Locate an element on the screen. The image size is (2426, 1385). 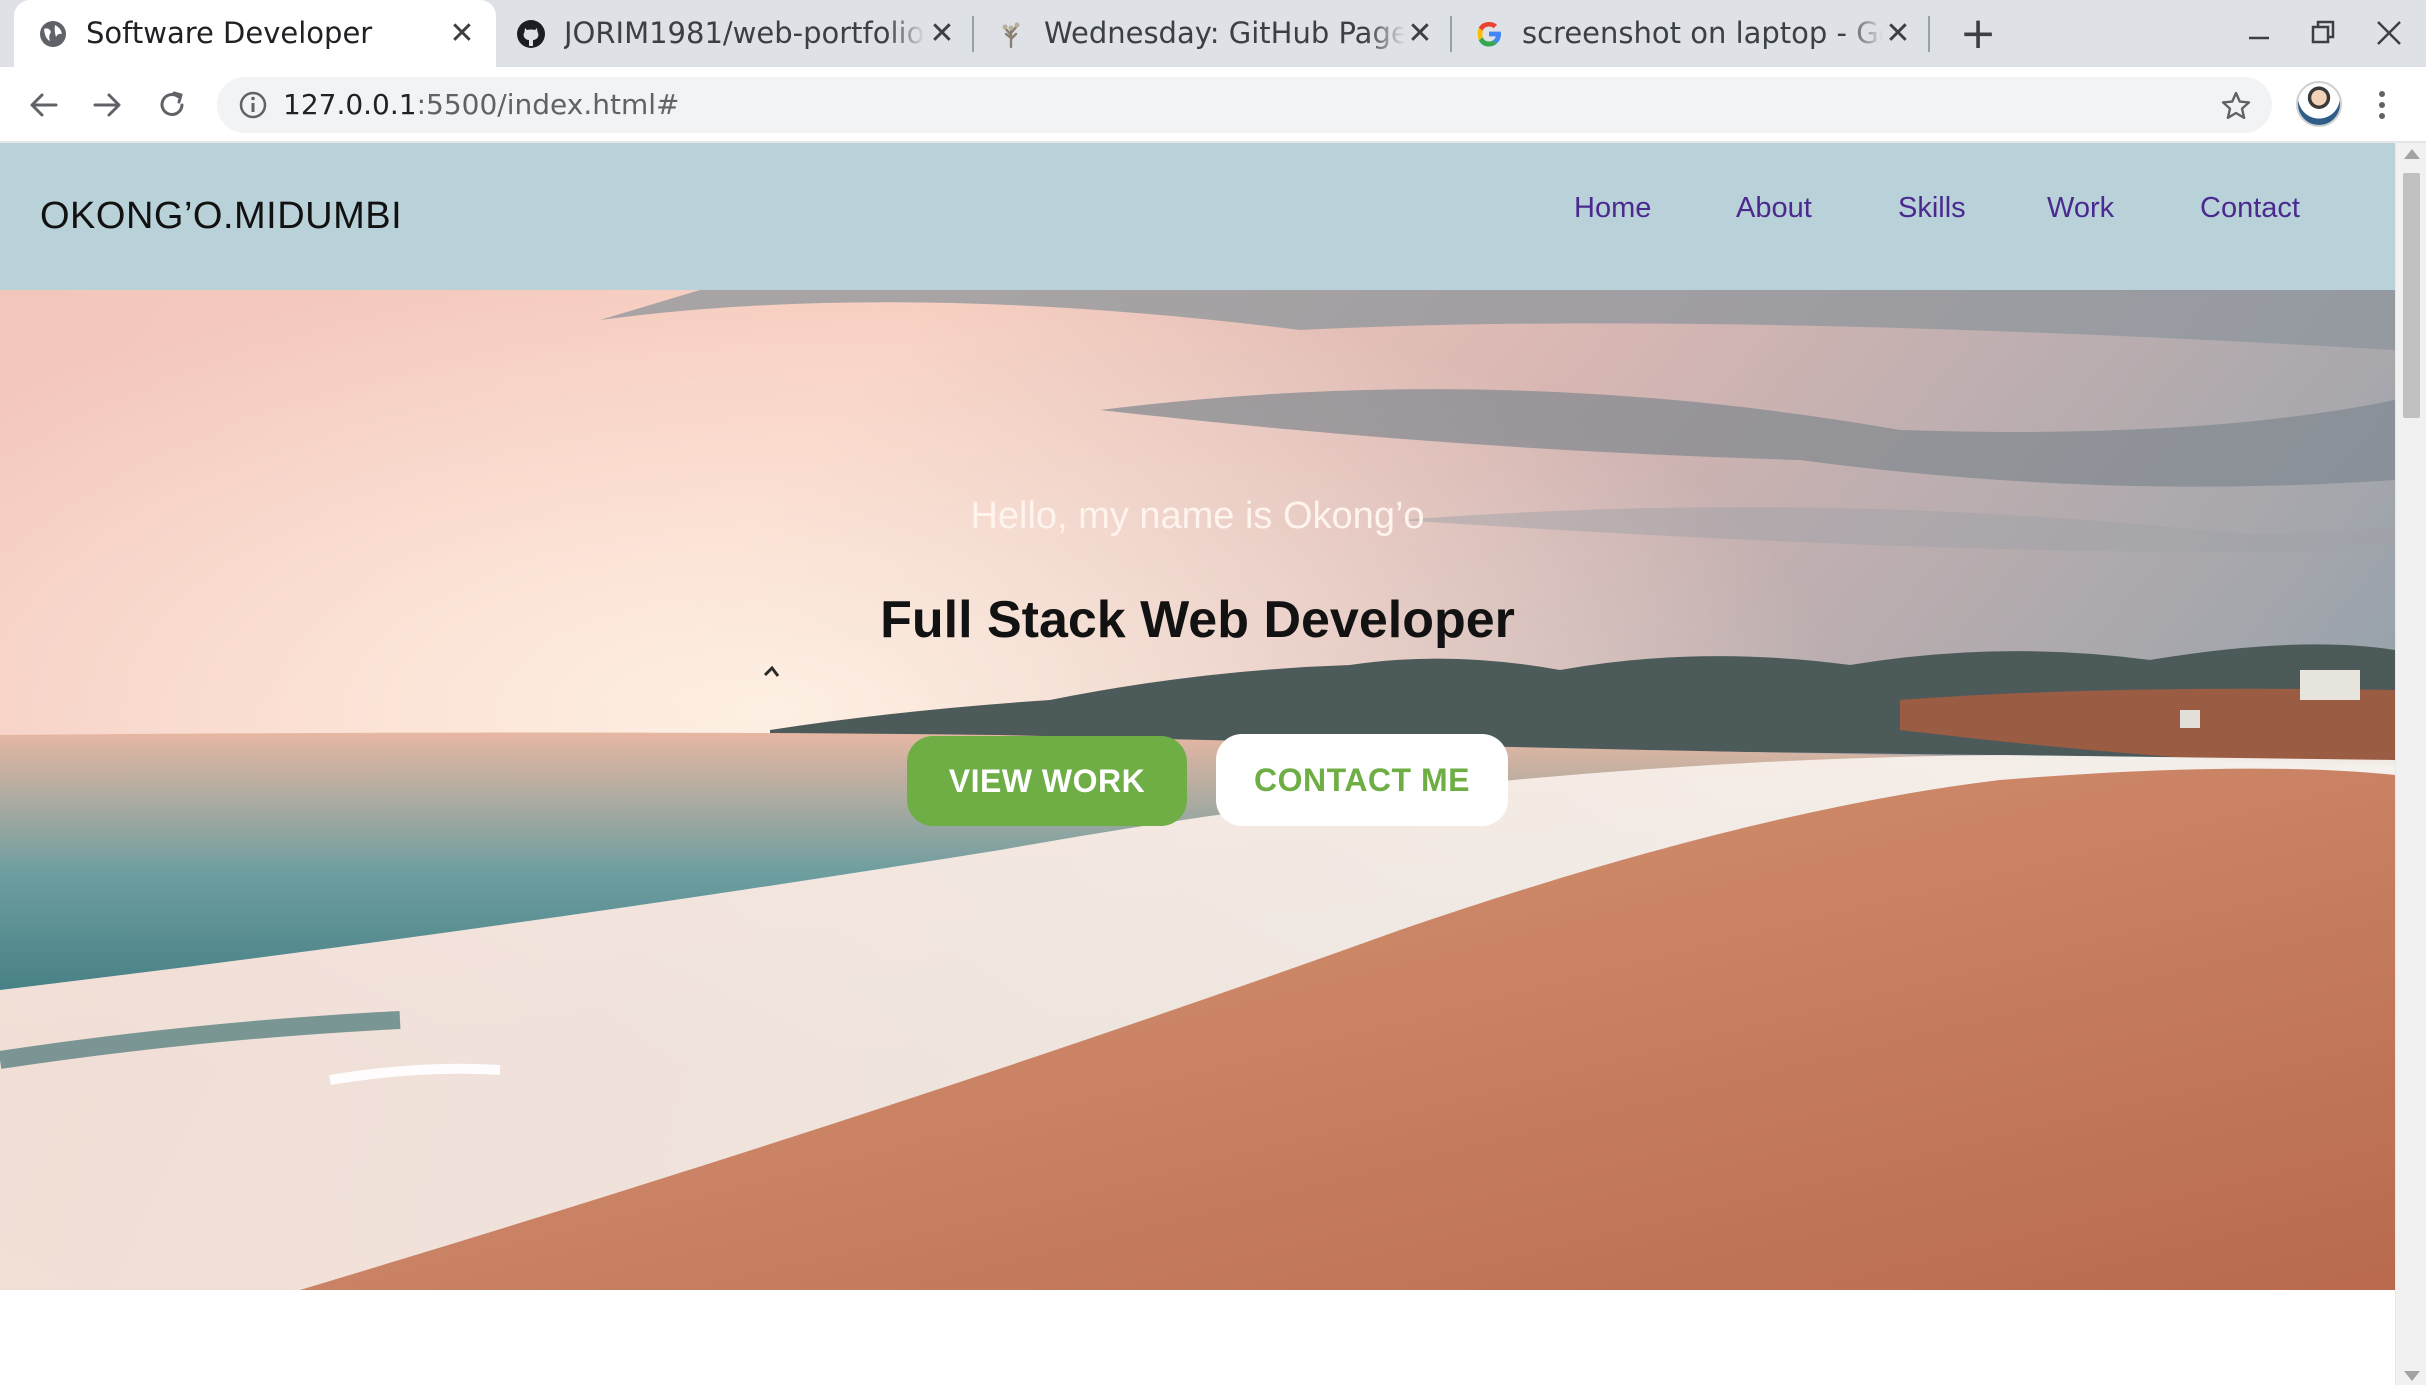
view-work-button: VIEW WORK is located at coordinates (1047, 781).